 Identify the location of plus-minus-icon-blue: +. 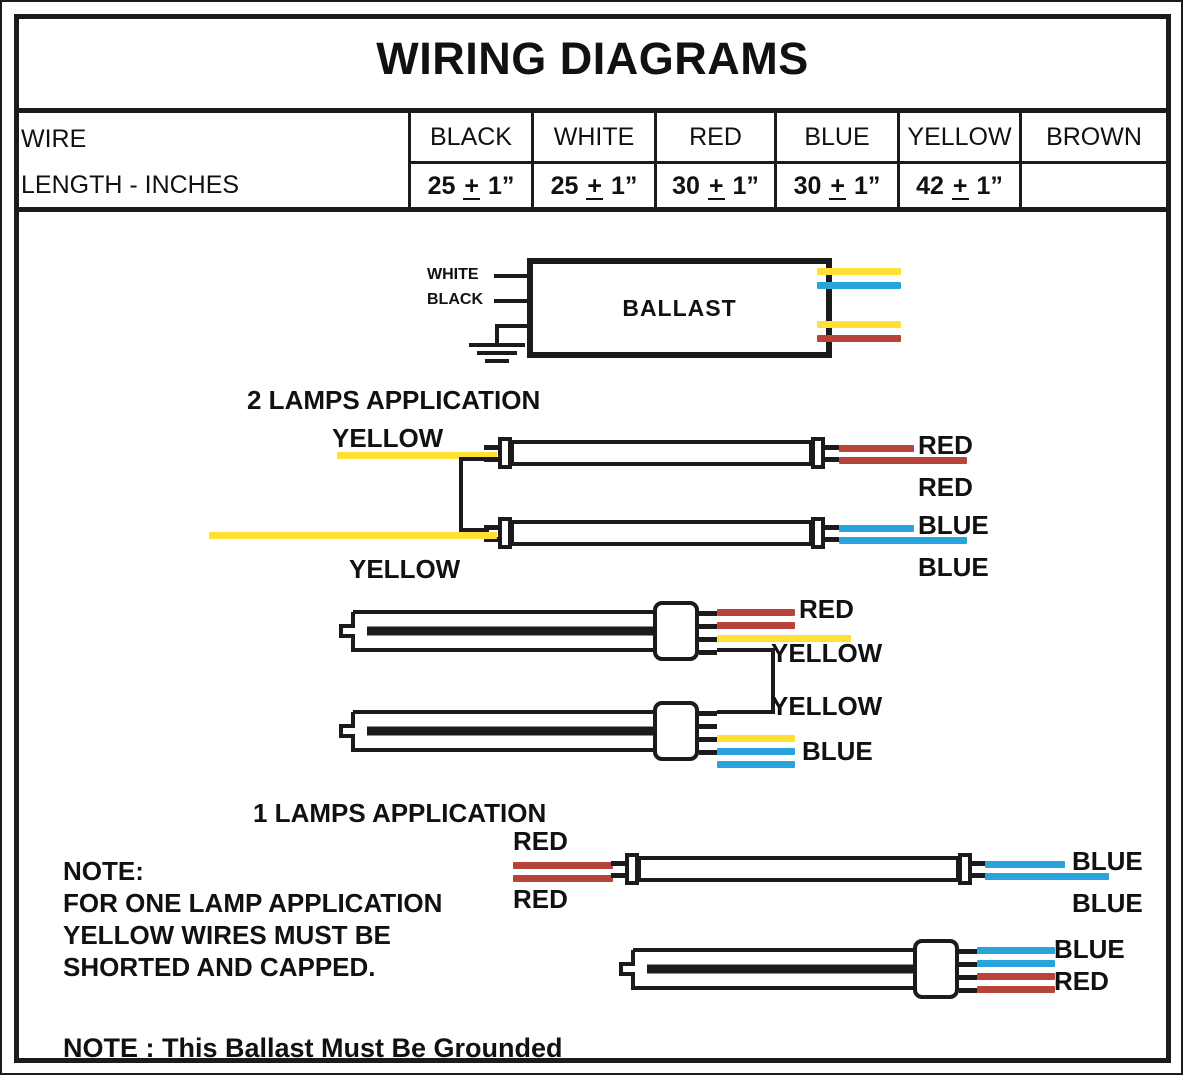
(837, 186).